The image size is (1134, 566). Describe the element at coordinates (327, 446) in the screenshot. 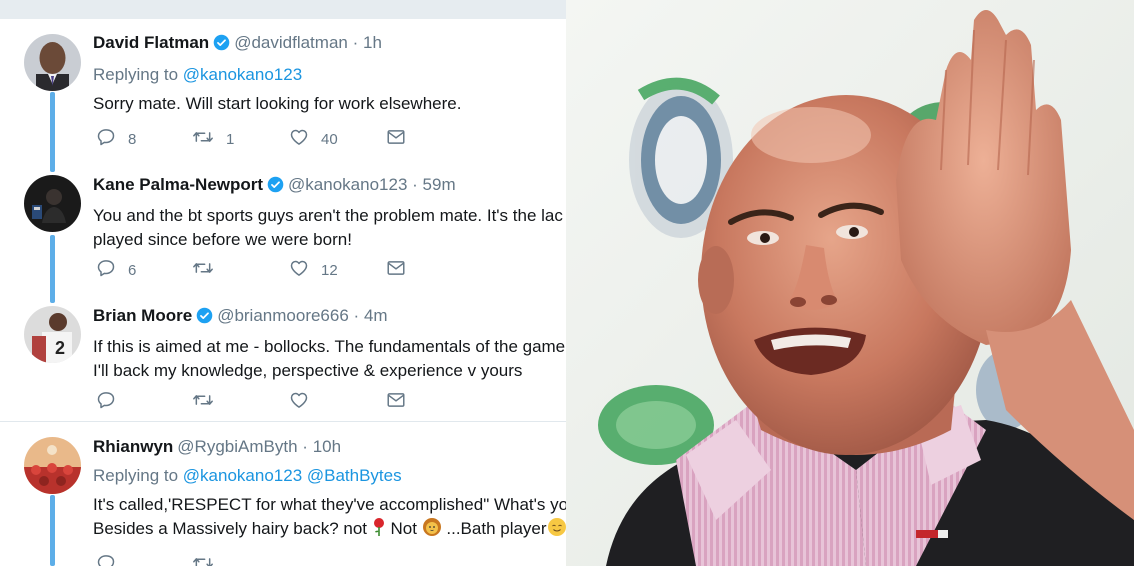

I see `tweet-time: 10h` at that location.